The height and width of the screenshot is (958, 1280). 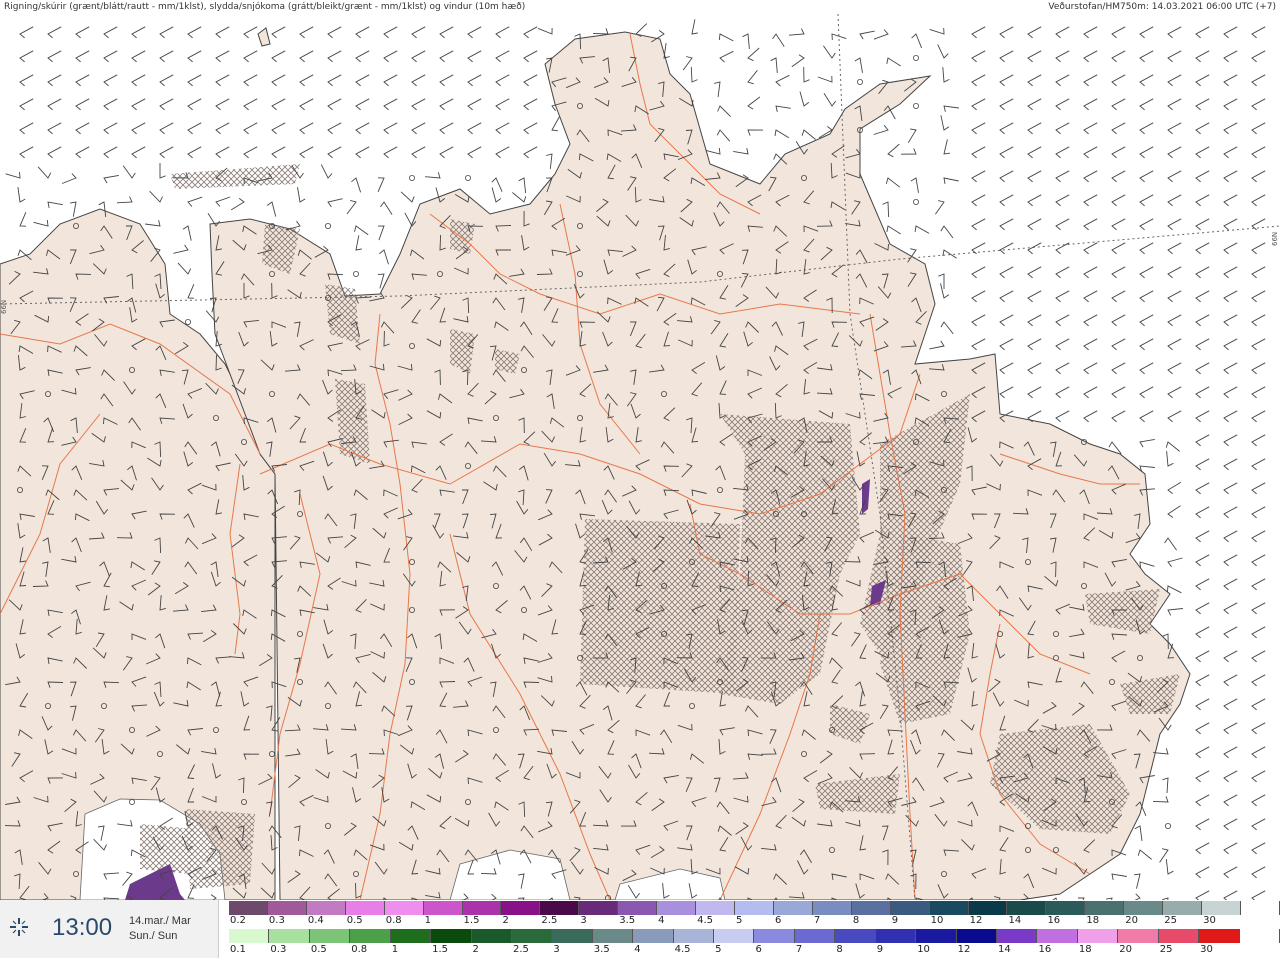 What do you see at coordinates (1093, 920) in the screenshot?
I see `snow-scale-label: 18` at bounding box center [1093, 920].